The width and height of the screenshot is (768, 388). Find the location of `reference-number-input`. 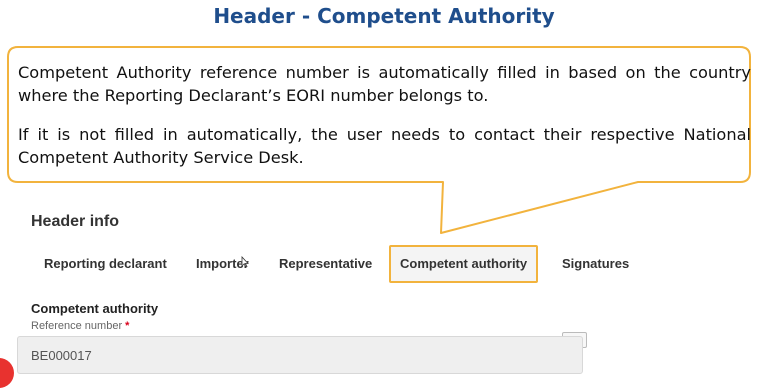

reference-number-input is located at coordinates (300, 355).